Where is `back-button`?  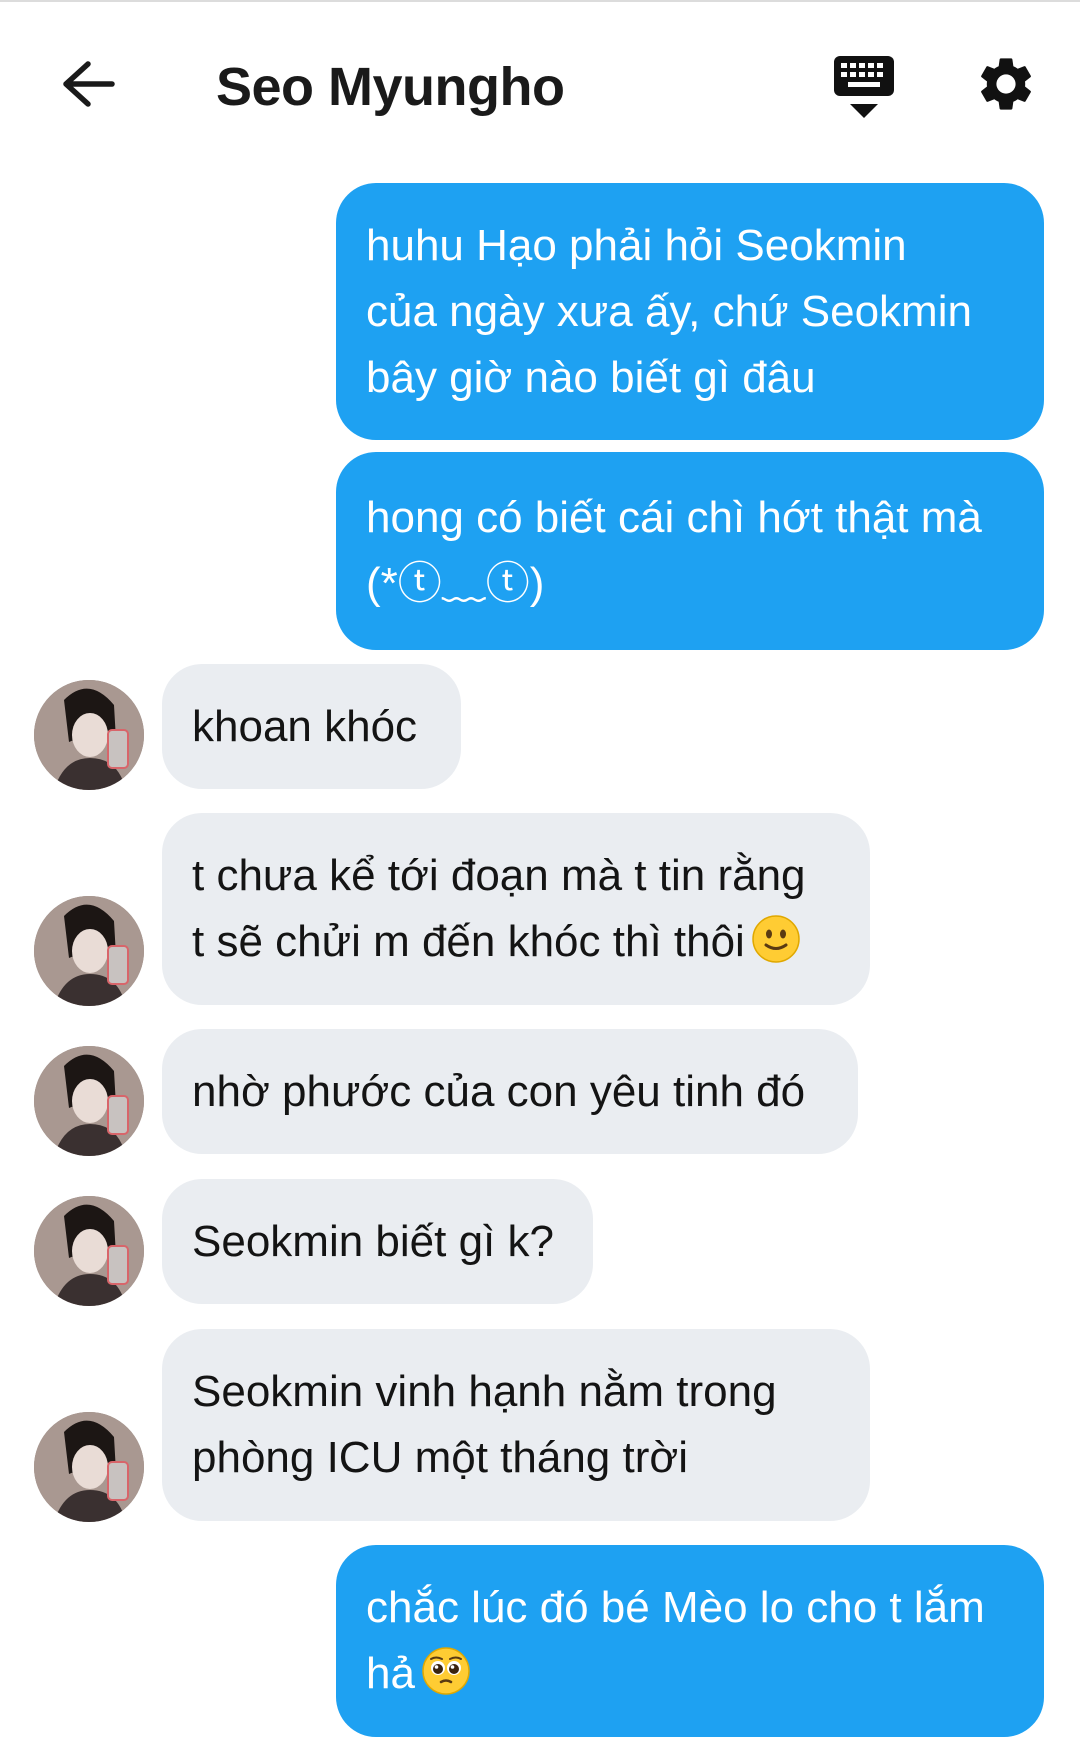
back-button is located at coordinates (88, 84).